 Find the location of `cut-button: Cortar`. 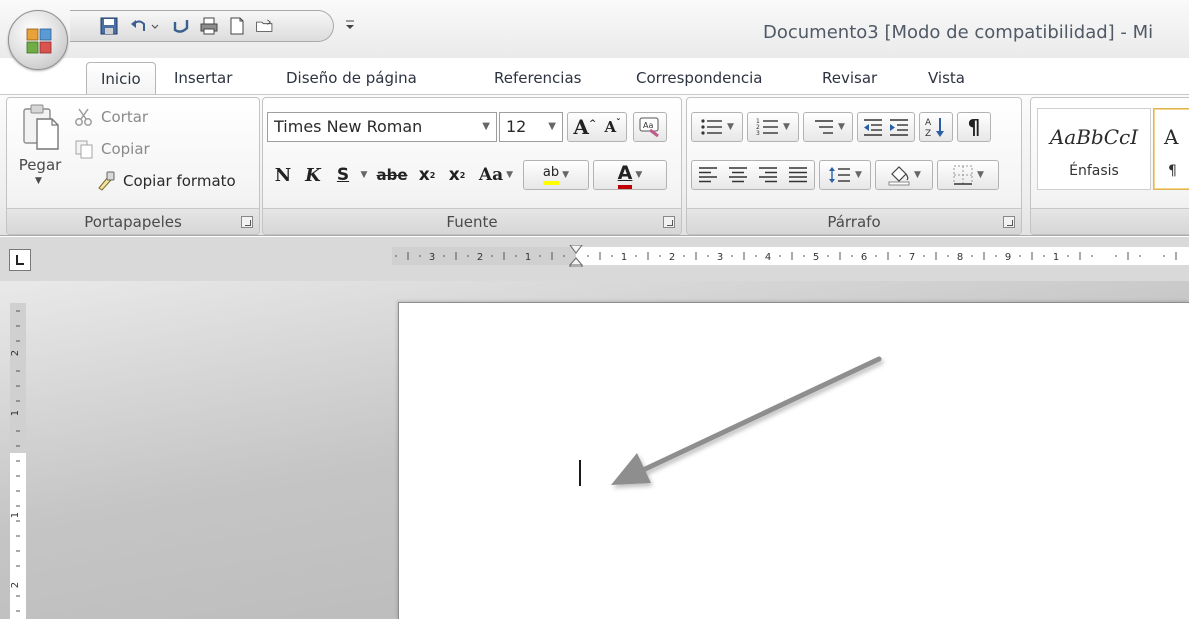

cut-button: Cortar is located at coordinates (110, 117).